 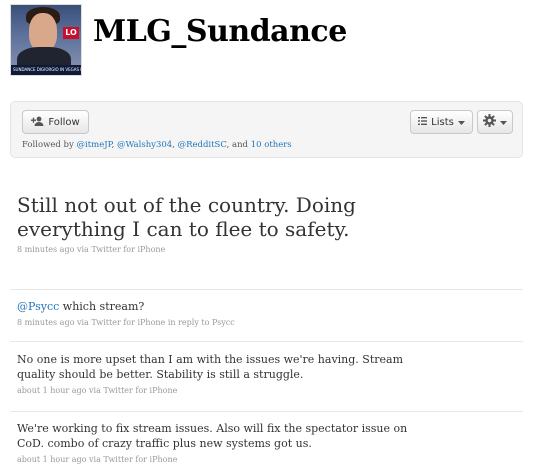 I want to click on others-link: 10 others, so click(x=271, y=145).